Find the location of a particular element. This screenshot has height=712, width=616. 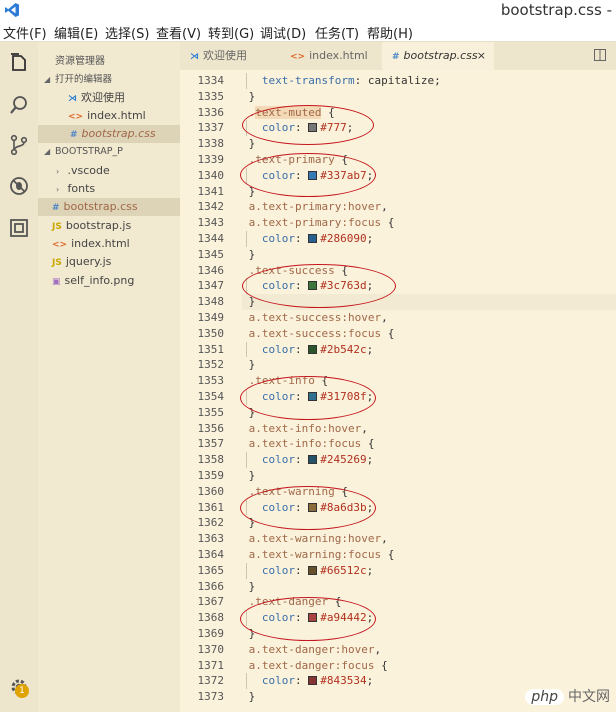

file-item-active: # bootstrap.css is located at coordinates (109, 207).